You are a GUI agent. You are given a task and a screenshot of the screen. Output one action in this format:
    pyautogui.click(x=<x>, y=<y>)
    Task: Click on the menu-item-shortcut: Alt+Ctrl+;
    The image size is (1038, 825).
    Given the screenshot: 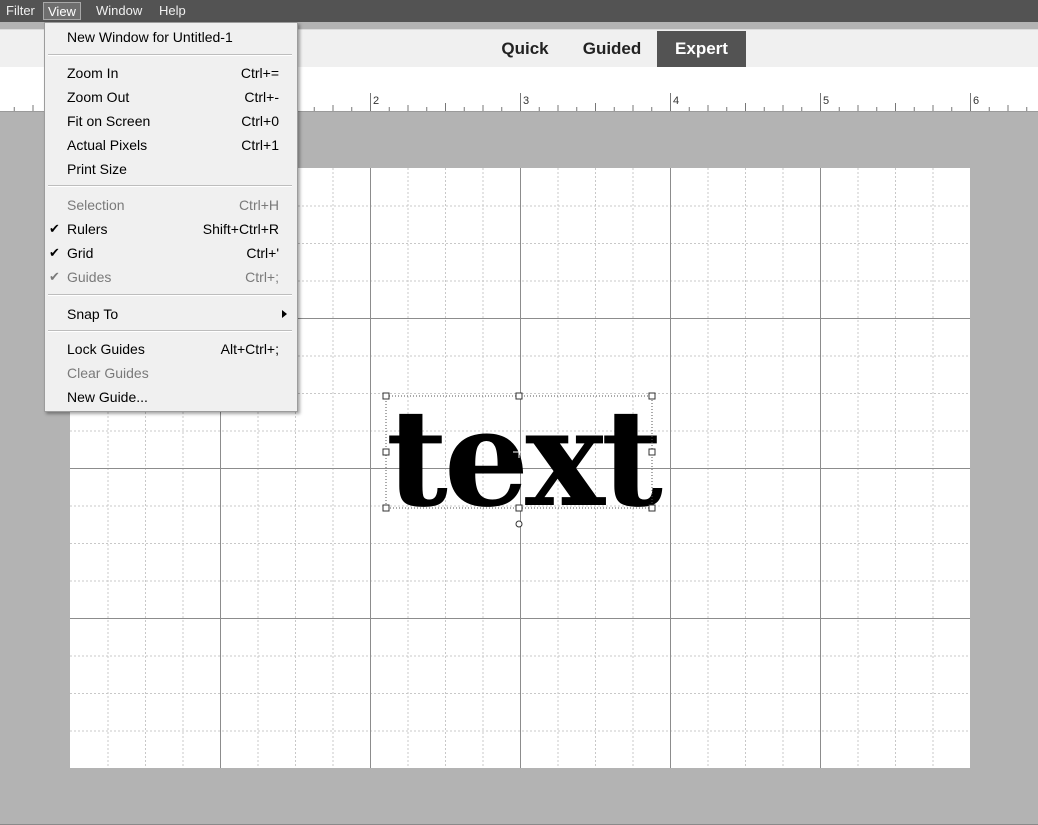 What is the action you would take?
    pyautogui.click(x=249, y=349)
    